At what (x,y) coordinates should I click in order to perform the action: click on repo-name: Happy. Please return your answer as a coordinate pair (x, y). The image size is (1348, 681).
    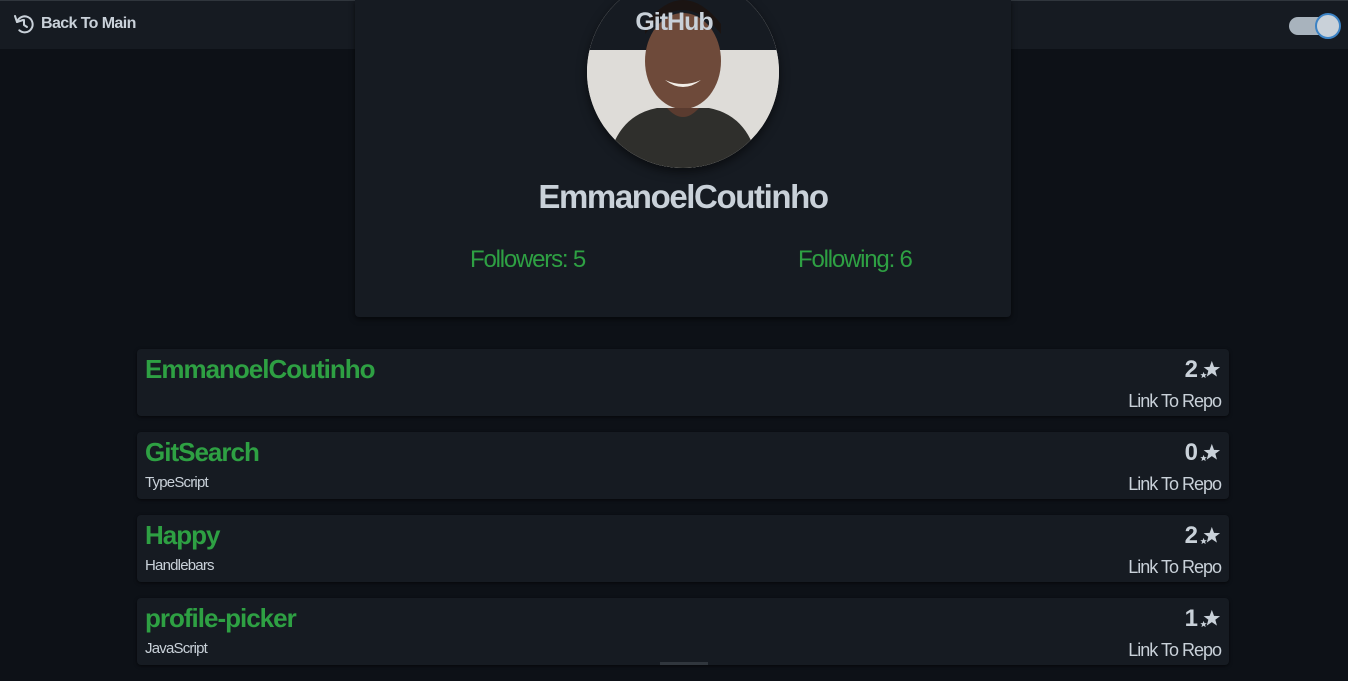
    Looking at the image, I should click on (182, 535).